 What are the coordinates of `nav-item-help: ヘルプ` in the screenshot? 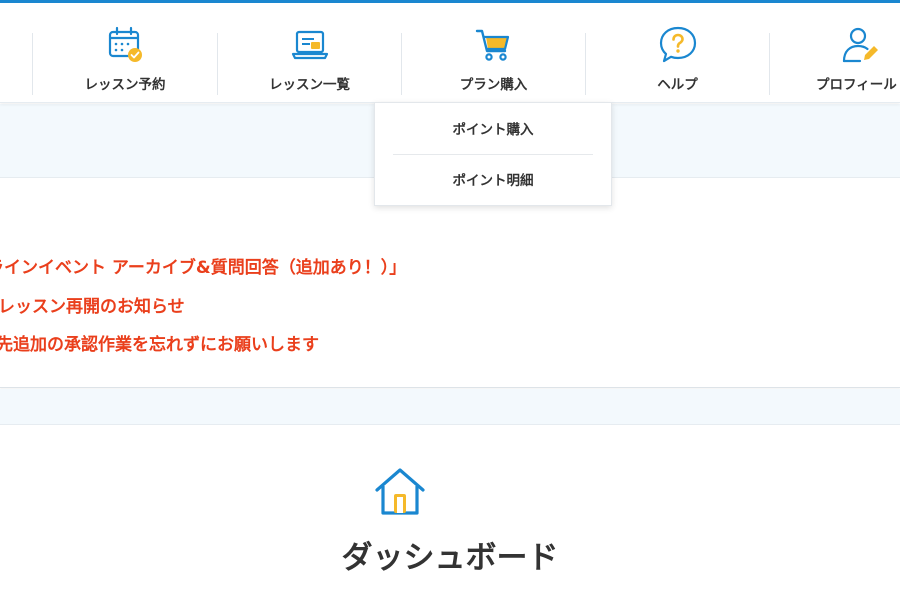 It's located at (677, 53).